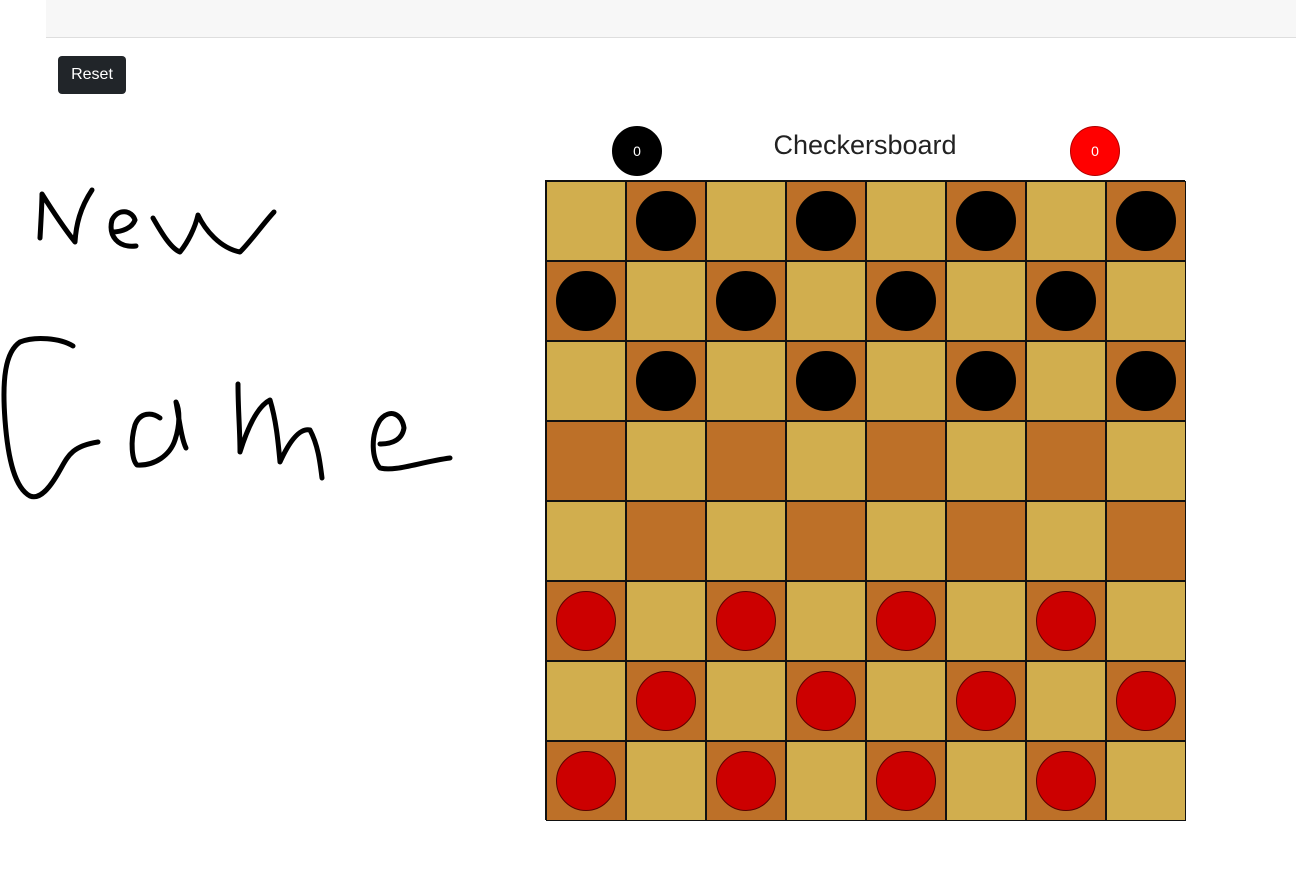  Describe the element at coordinates (586, 461) in the screenshot. I see `board-square-r4-c1` at that location.